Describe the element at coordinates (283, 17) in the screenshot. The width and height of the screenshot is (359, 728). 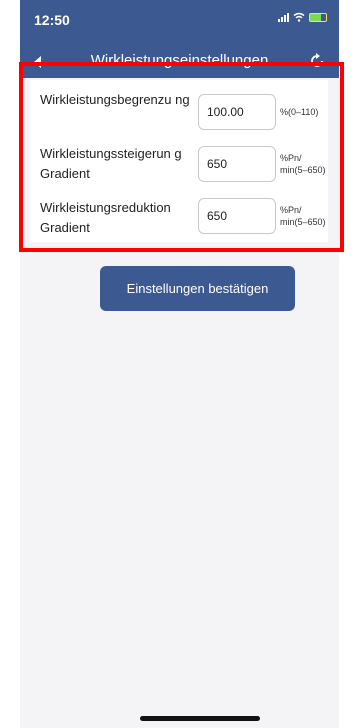
I see `signal-icon` at that location.